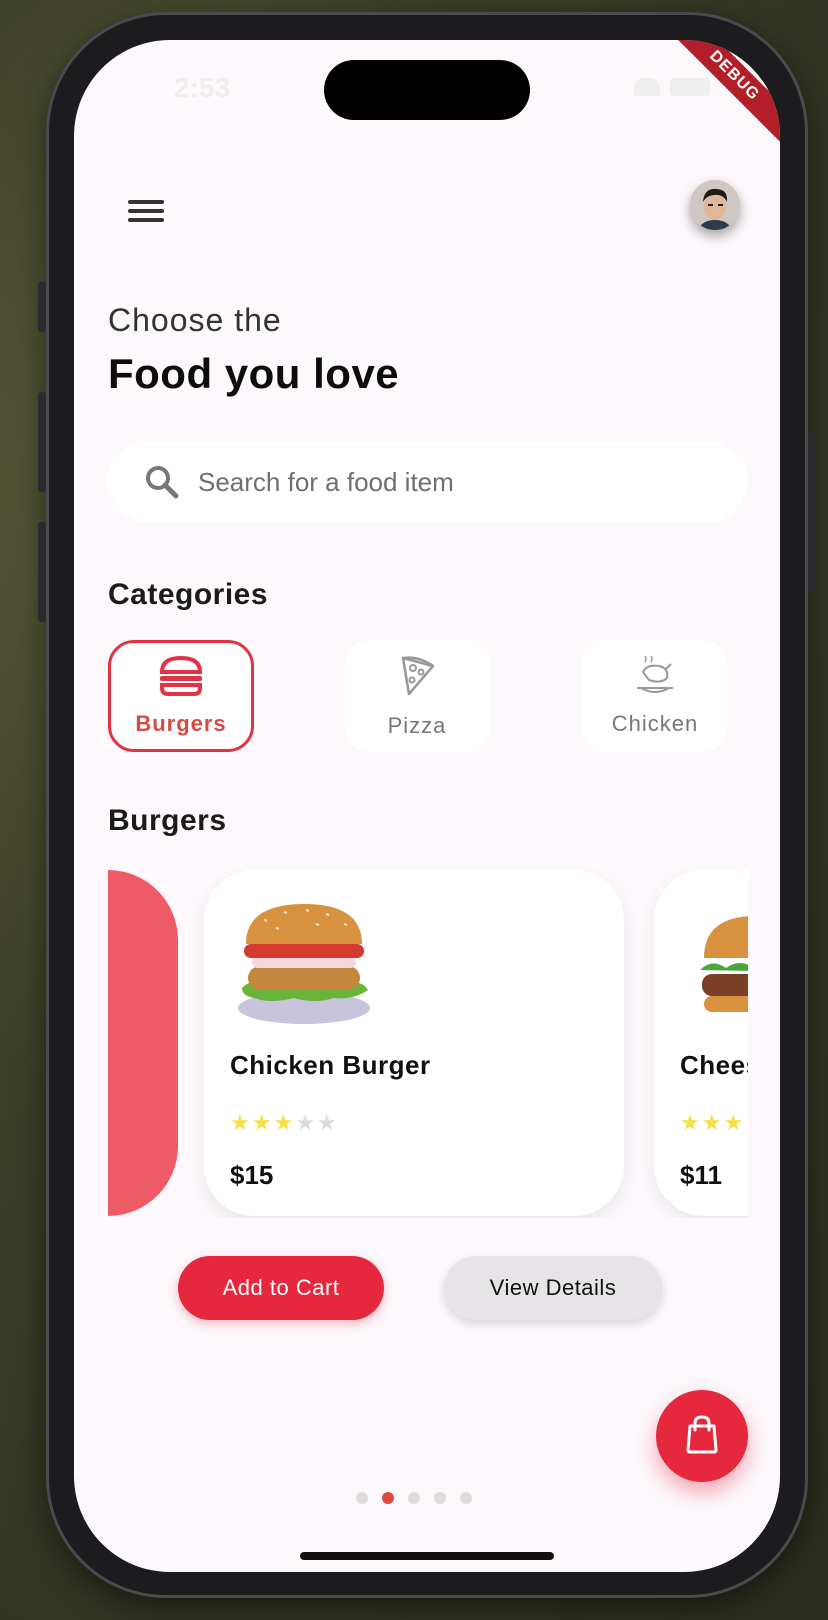 This screenshot has width=828, height=1620. I want to click on product-card: Chees ★ ★ ★ ★ ★ $11, so click(701, 1043).